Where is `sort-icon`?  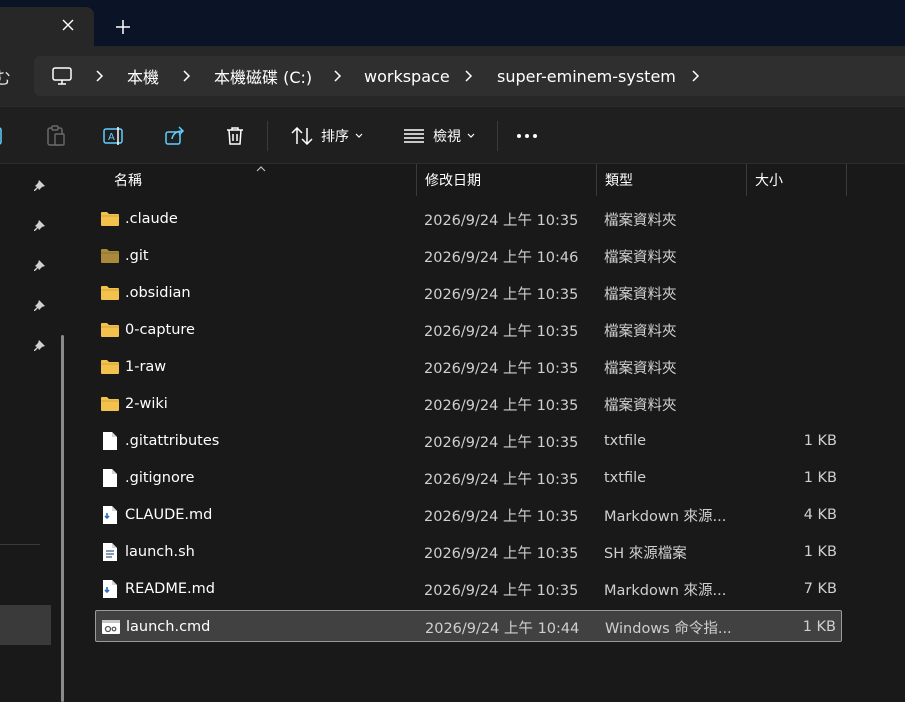
sort-icon is located at coordinates (302, 136).